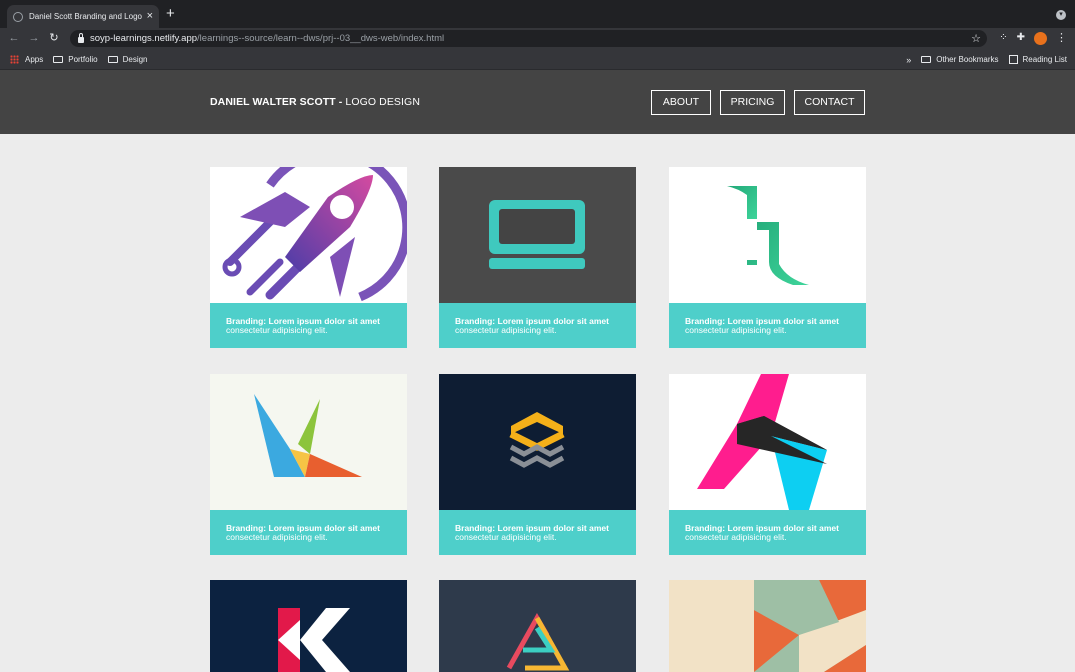  I want to click on bookmarks-overflow-icon: », so click(908, 60).